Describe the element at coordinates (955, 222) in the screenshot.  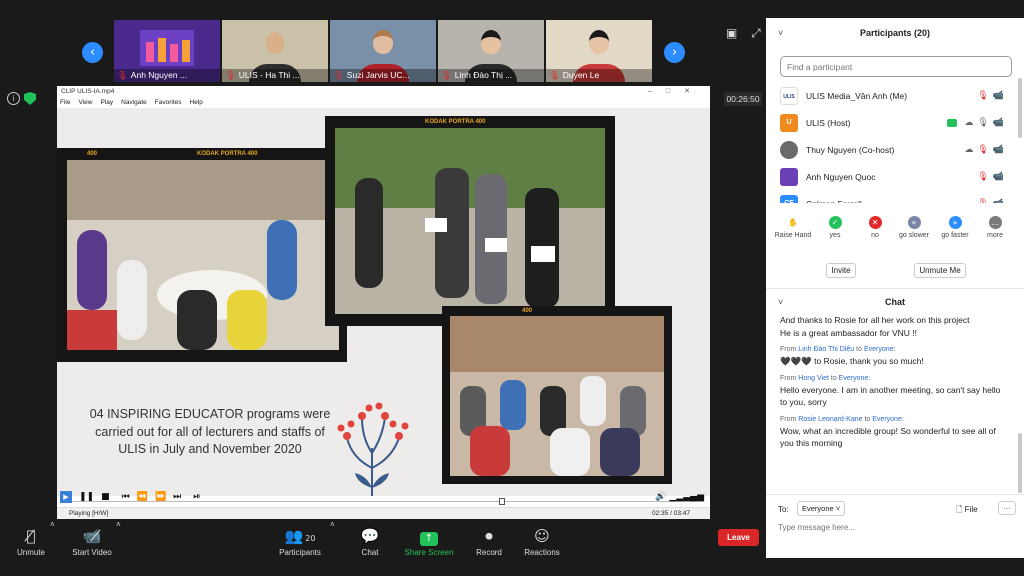
I see `faster-icon: »` at that location.